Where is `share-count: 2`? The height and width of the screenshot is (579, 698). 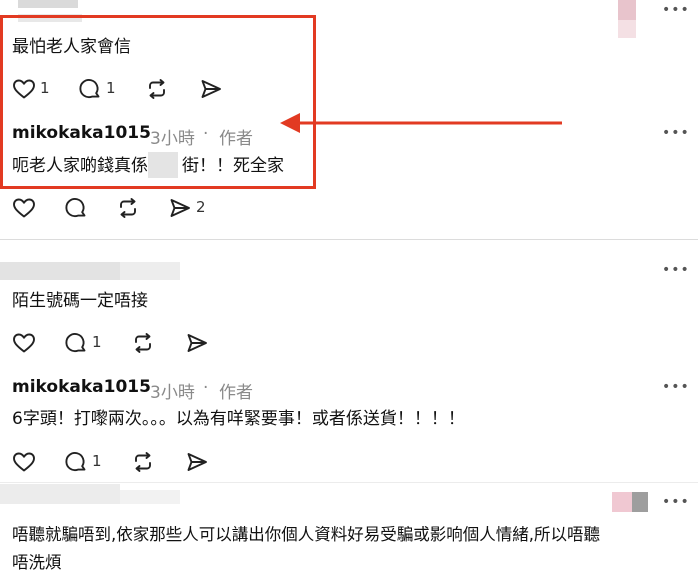
share-count: 2 is located at coordinates (201, 207).